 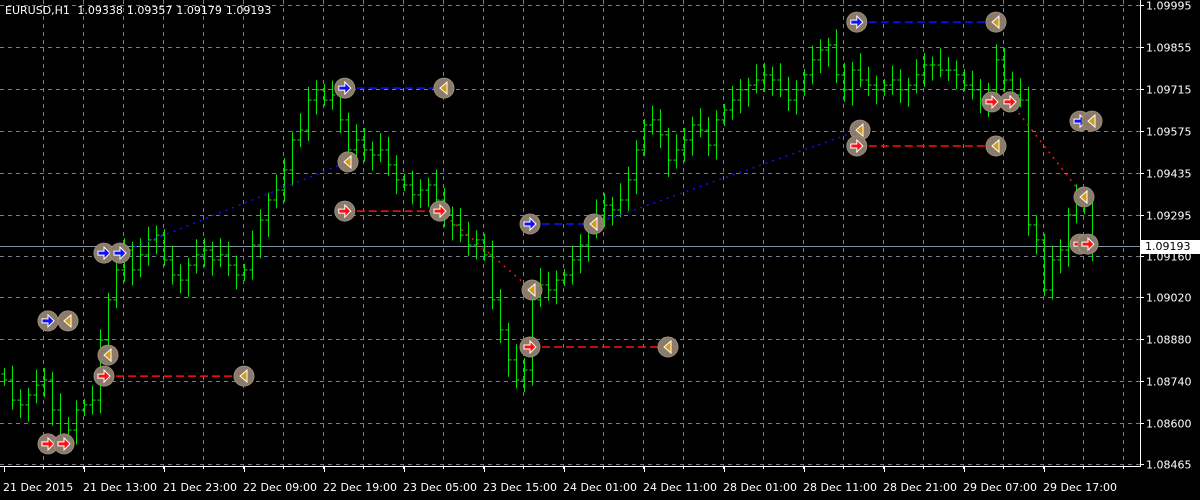 What do you see at coordinates (1169, 381) in the screenshot?
I see `price-axis-label: 1.08740` at bounding box center [1169, 381].